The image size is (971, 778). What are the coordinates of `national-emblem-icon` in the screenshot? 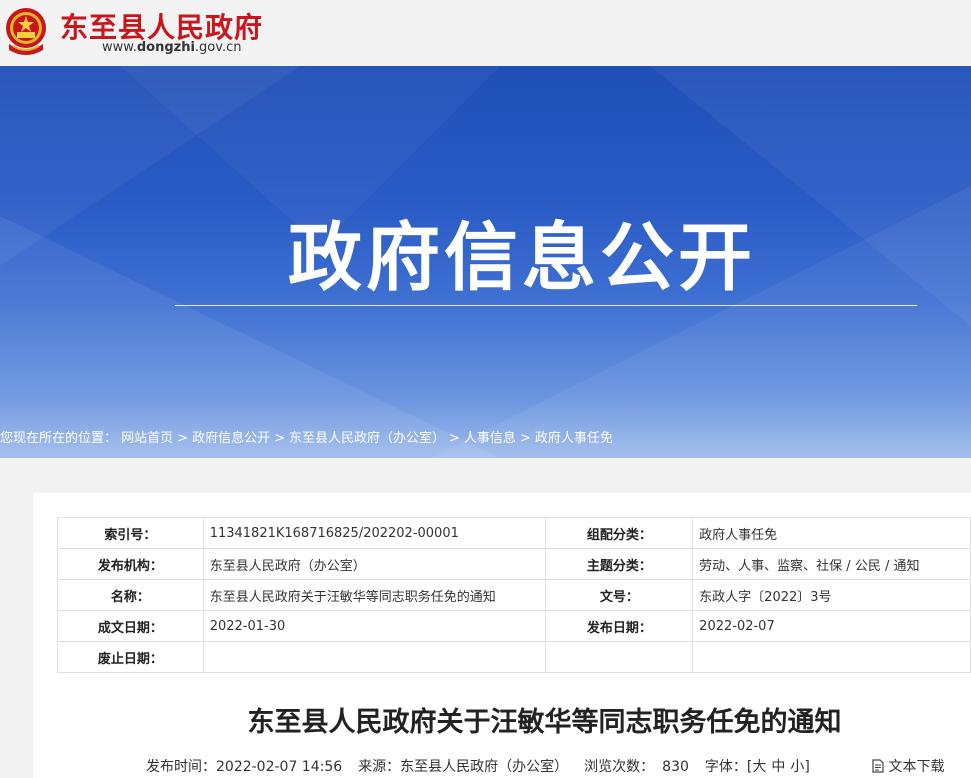 It's located at (26, 31).